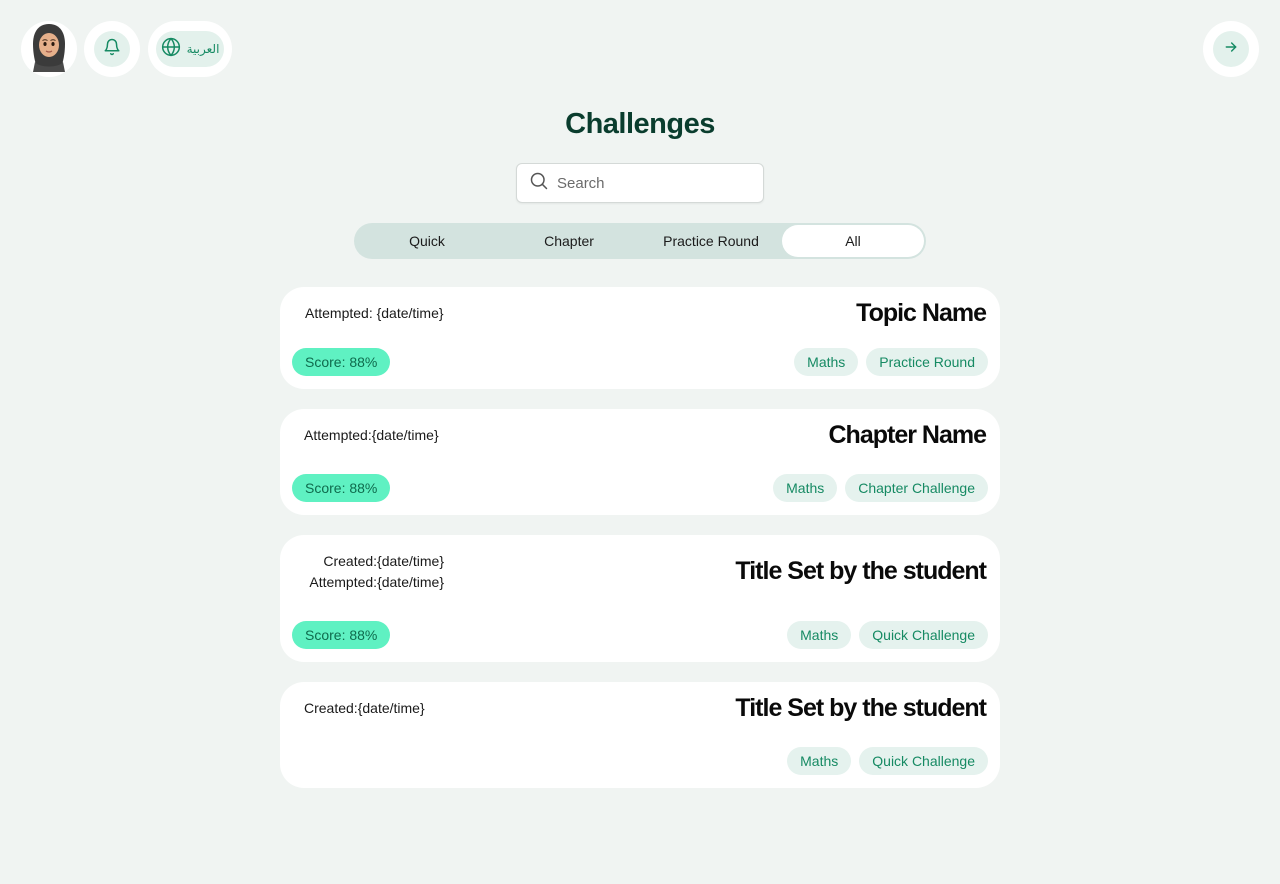 This screenshot has height=884, width=1280. Describe the element at coordinates (652, 183) in the screenshot. I see `search-input` at that location.